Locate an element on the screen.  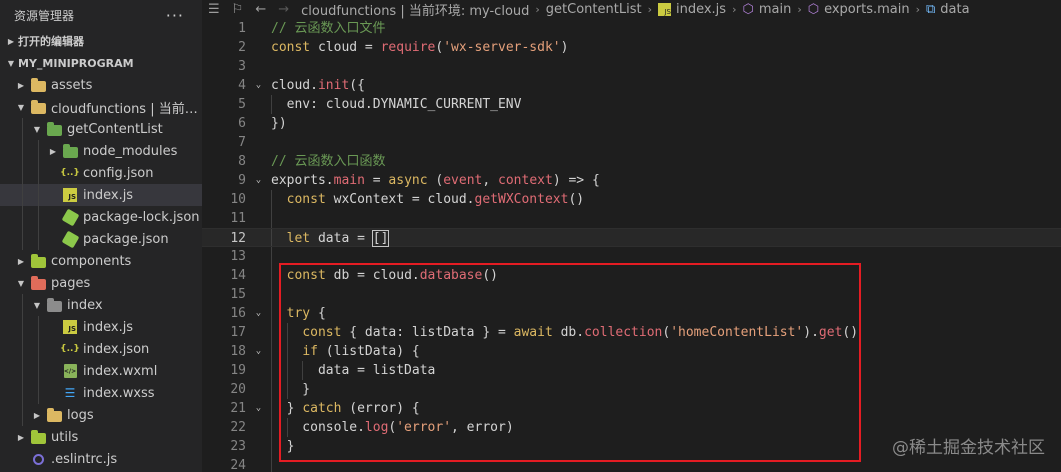
code-line: 12 let data = [] is located at coordinates (631, 237).